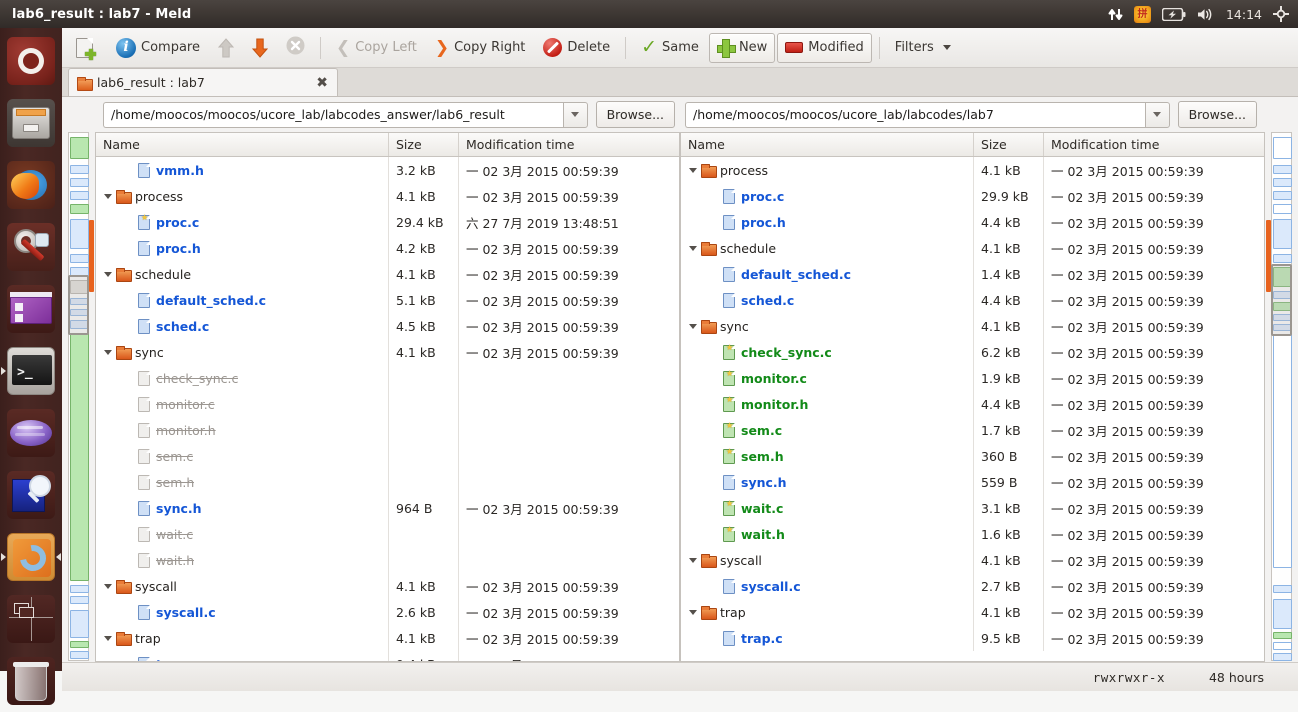  Describe the element at coordinates (387, 404) in the screenshot. I see `table-row: monitor.c` at that location.